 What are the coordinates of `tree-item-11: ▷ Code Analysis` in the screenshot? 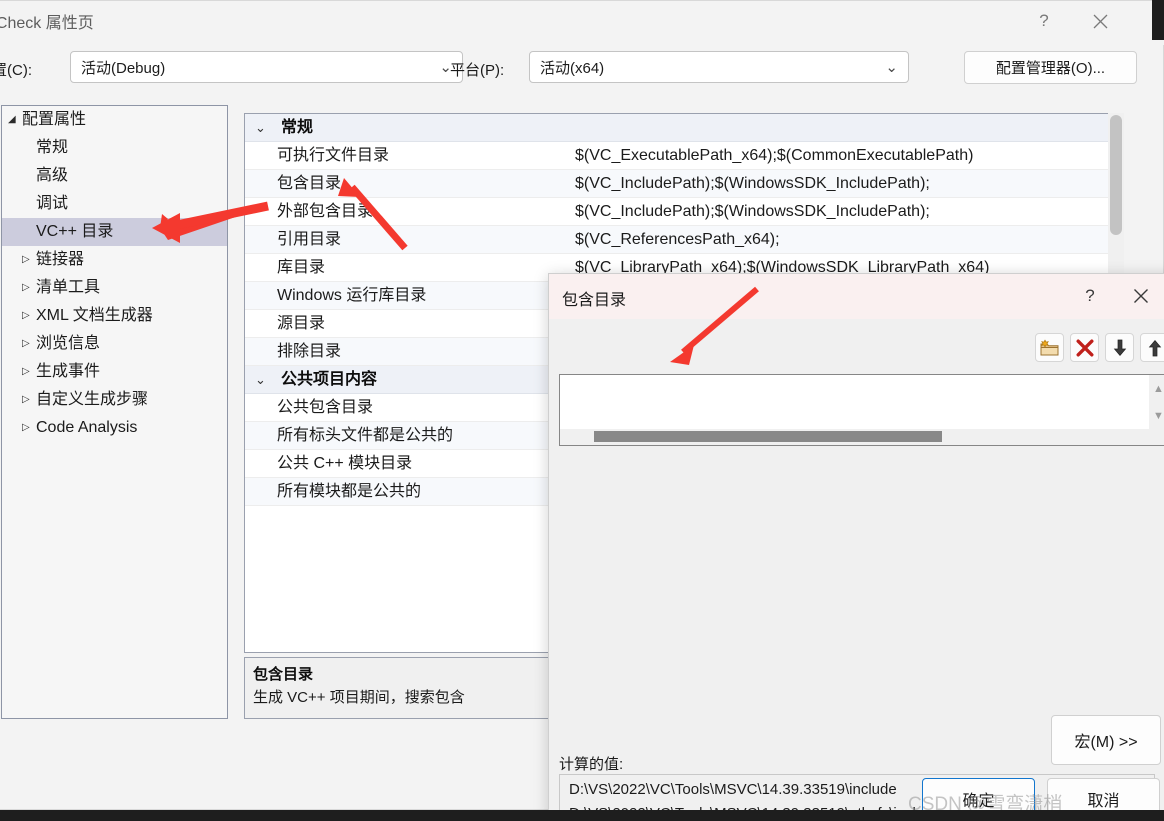 It's located at (114, 428).